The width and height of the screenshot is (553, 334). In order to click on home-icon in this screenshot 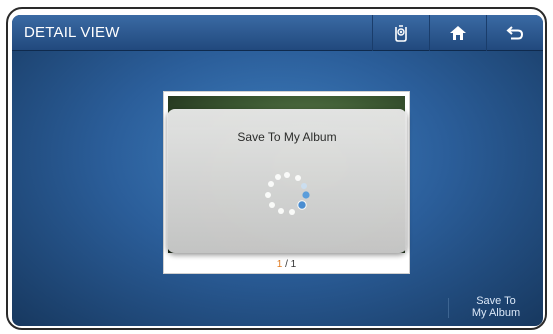, I will do `click(458, 33)`.